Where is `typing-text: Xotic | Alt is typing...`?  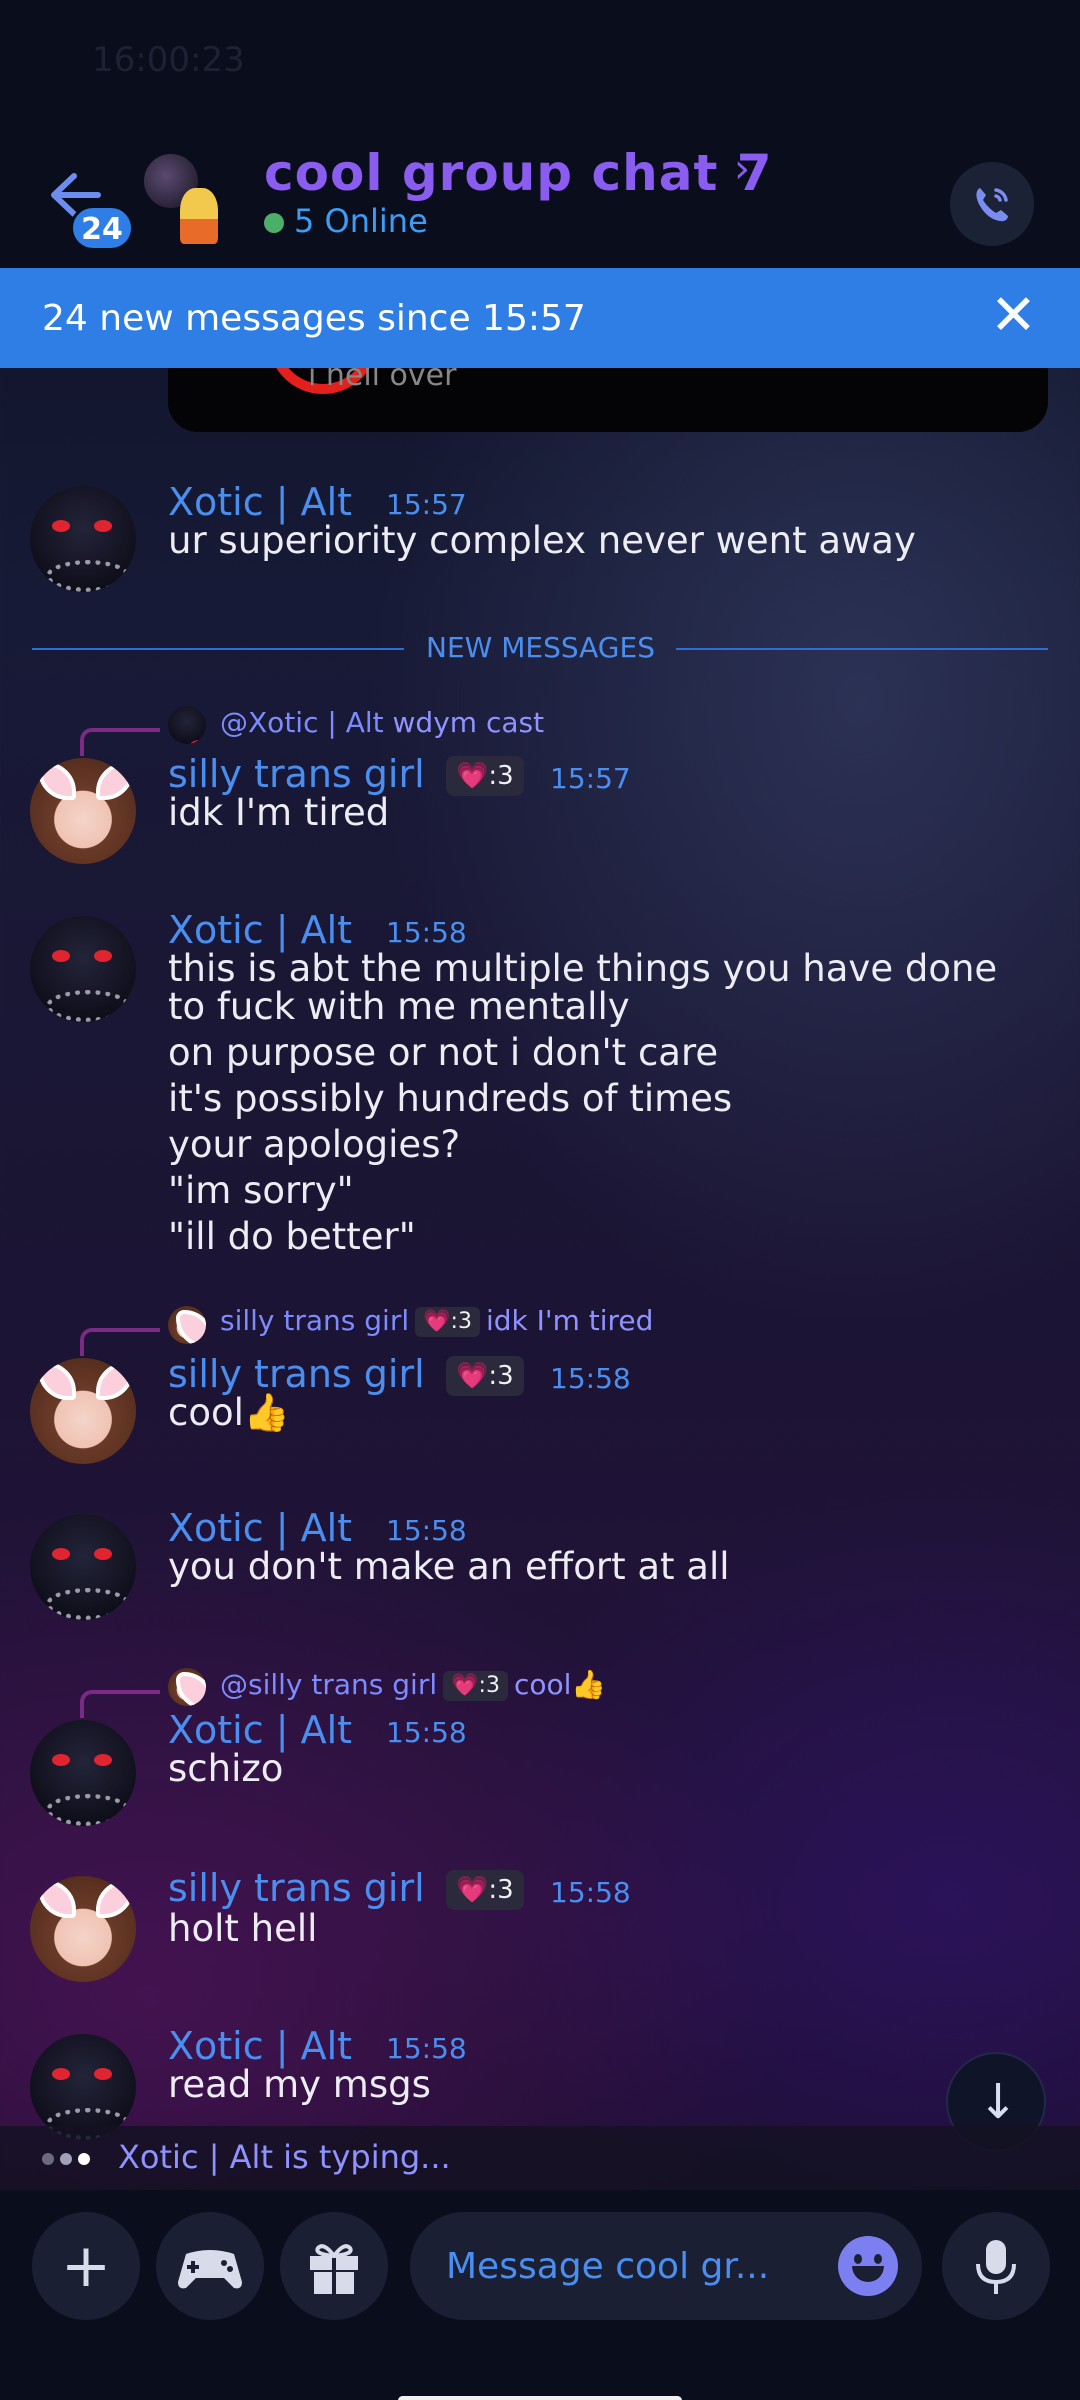 typing-text: Xotic | Alt is typing... is located at coordinates (284, 2157).